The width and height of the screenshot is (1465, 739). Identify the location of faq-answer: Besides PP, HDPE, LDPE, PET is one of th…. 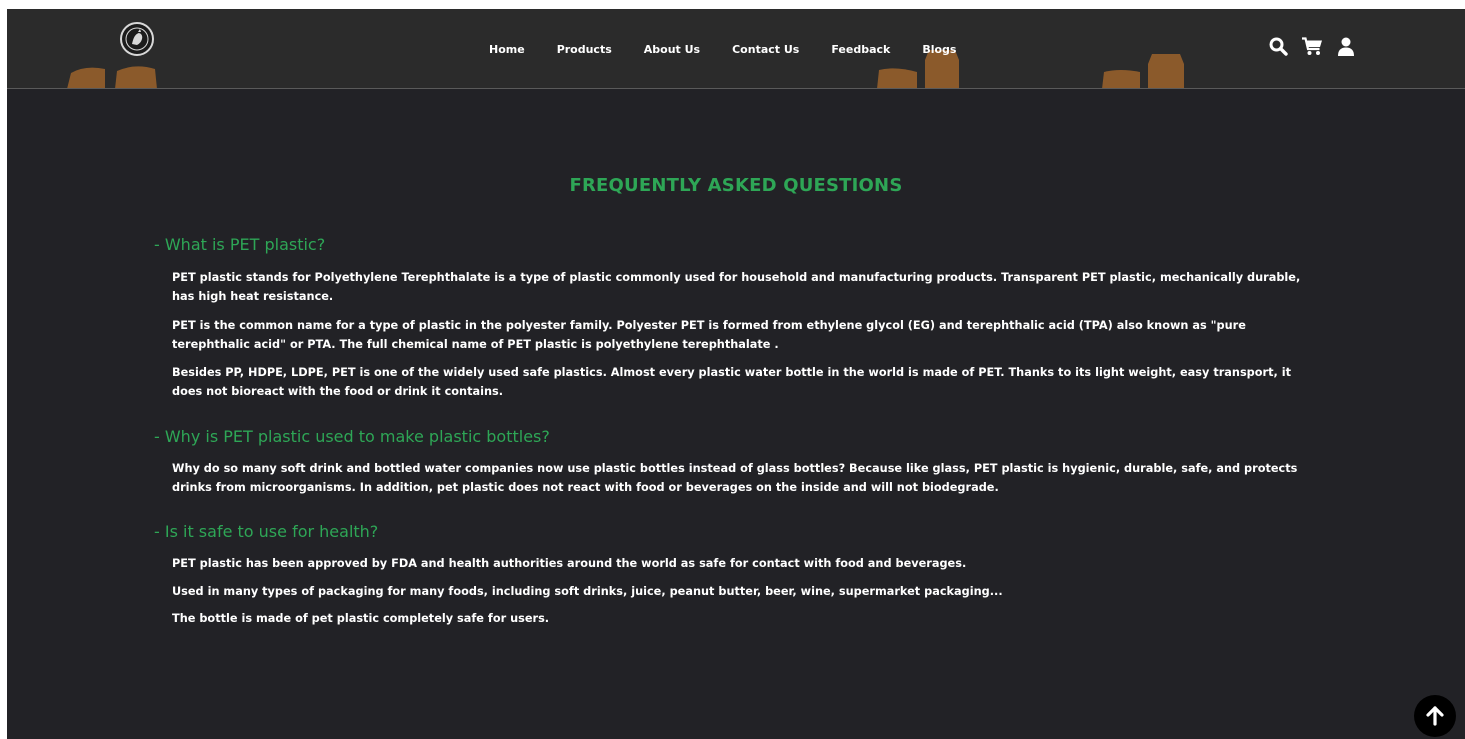
(731, 382).